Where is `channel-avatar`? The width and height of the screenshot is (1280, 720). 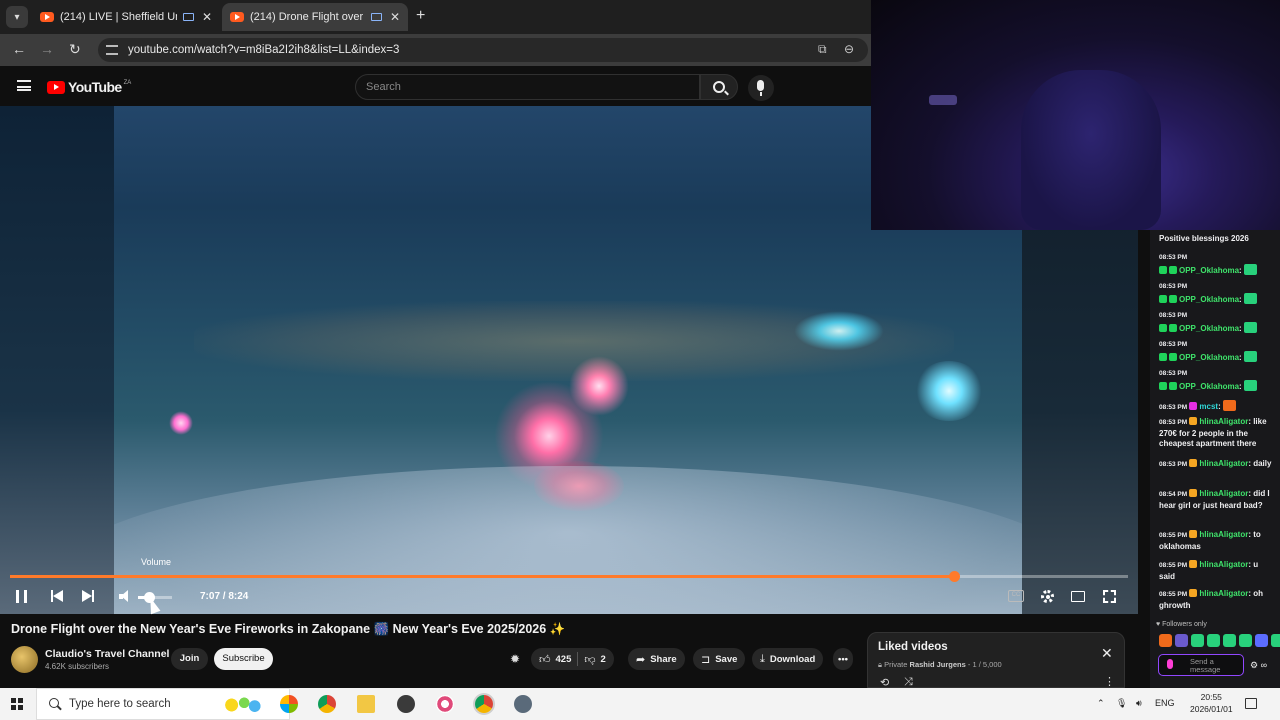 channel-avatar is located at coordinates (24, 659).